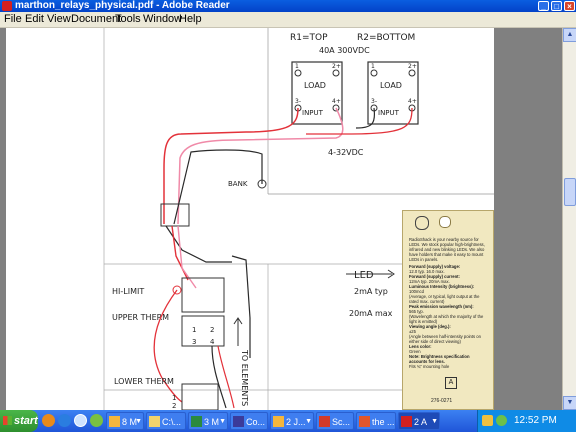  What do you see at coordinates (569, 403) in the screenshot?
I see `scroll-down-button: ▼` at bounding box center [569, 403].